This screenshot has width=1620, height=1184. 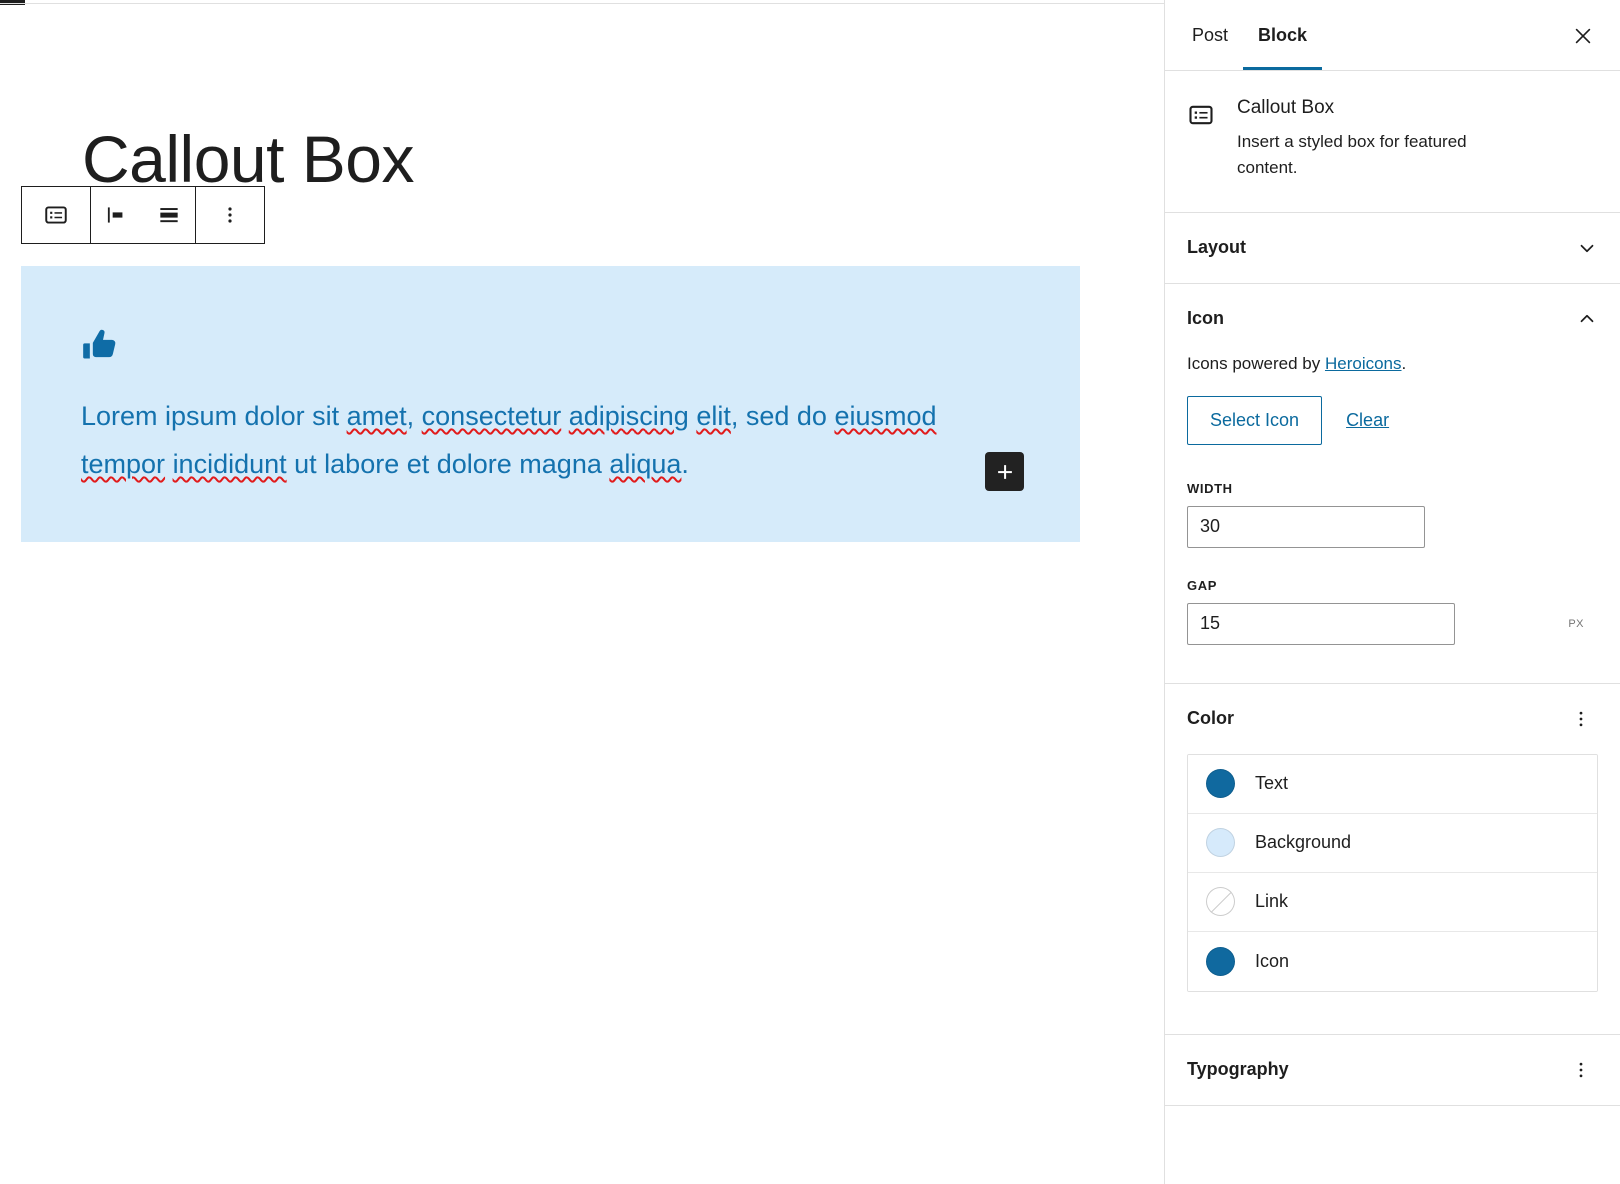 I want to click on misspelled-word: eiusmod, so click(x=885, y=416).